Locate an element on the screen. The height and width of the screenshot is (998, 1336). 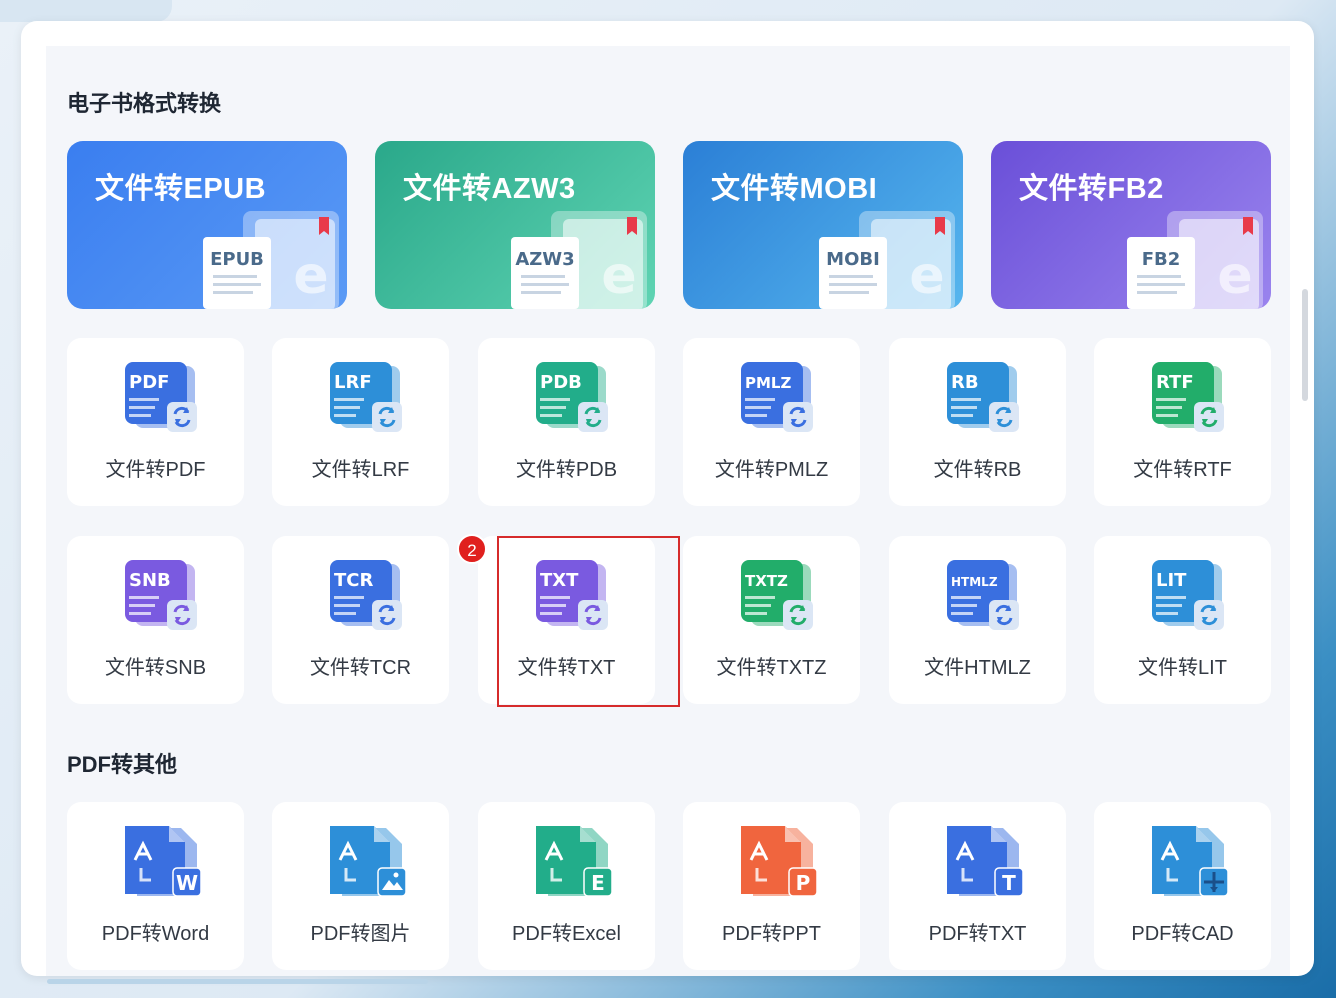
tool-card-label: PDF转CAD is located at coordinates (1182, 934).